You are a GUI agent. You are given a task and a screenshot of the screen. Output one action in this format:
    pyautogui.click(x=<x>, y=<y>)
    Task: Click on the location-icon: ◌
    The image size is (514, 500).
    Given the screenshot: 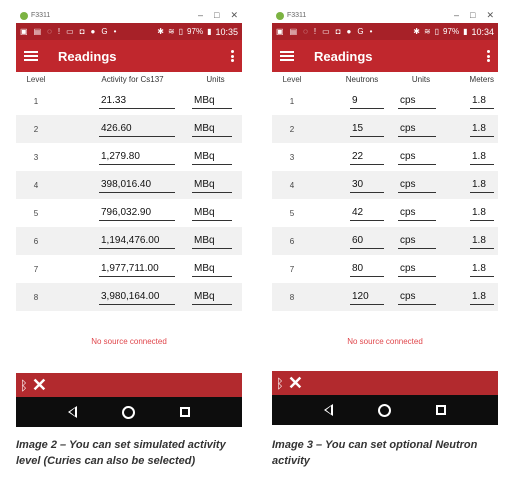 What is the action you would take?
    pyautogui.click(x=305, y=31)
    